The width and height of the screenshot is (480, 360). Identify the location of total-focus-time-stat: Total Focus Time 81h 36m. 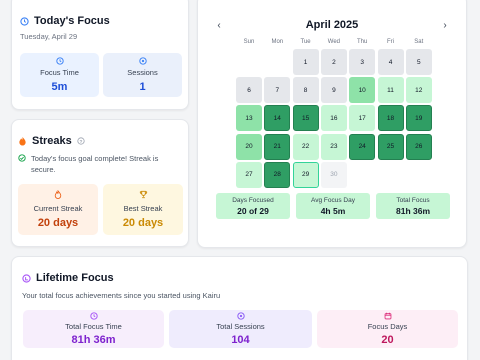
(93, 329).